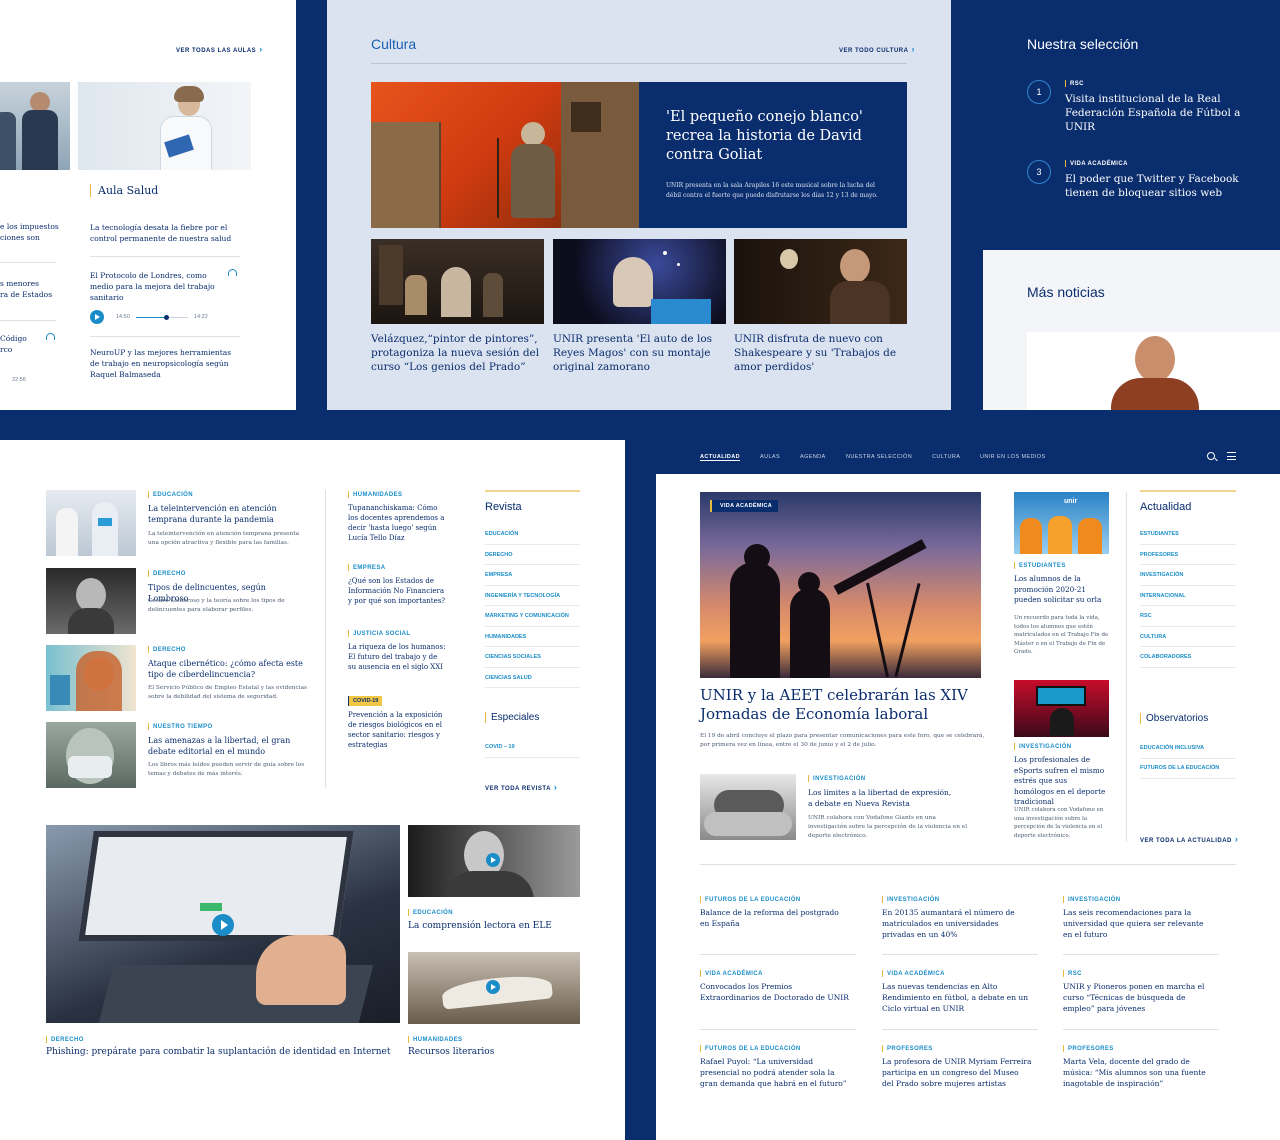  What do you see at coordinates (162, 317) in the screenshot?
I see `audio-progress-track` at bounding box center [162, 317].